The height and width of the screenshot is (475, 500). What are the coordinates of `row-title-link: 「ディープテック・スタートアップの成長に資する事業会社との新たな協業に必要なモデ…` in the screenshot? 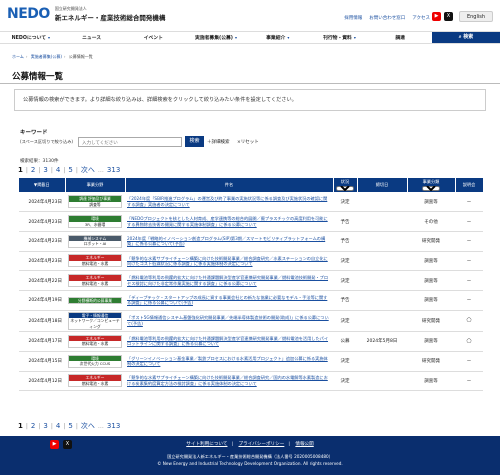 It's located at (227, 300).